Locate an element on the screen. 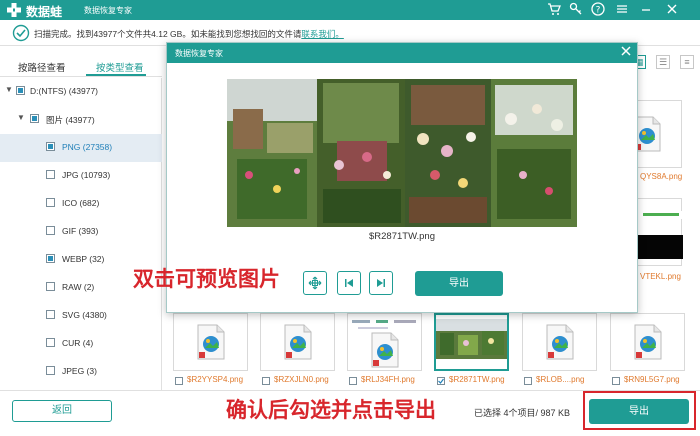 The image size is (700, 436). help-icon: ? is located at coordinates (598, 10).